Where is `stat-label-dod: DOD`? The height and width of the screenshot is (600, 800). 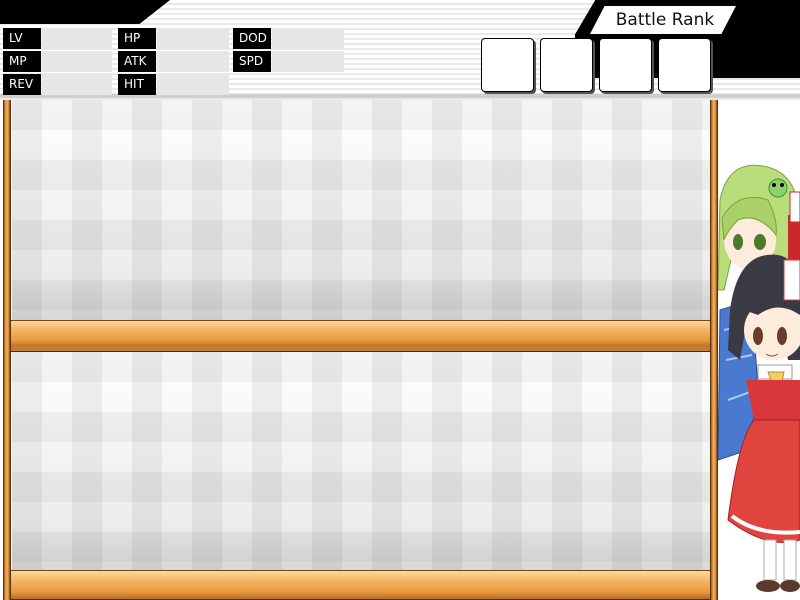
stat-label-dod: DOD is located at coordinates (252, 38).